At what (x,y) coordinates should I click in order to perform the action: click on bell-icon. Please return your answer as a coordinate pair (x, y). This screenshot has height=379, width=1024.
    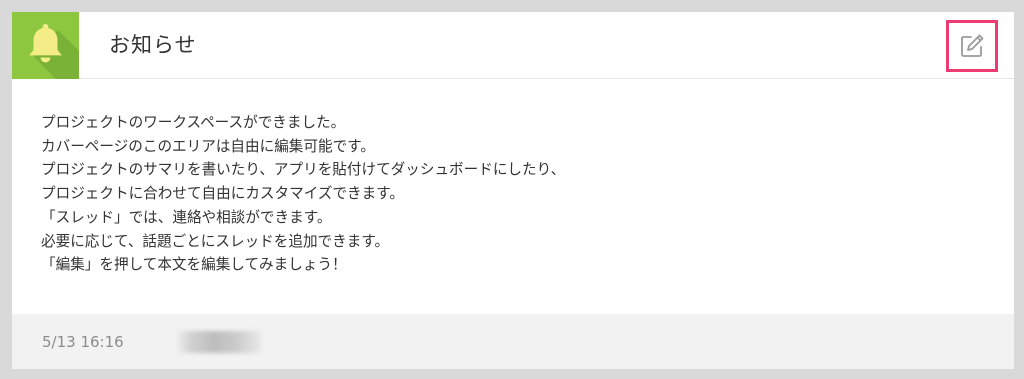
    Looking at the image, I should click on (45, 45).